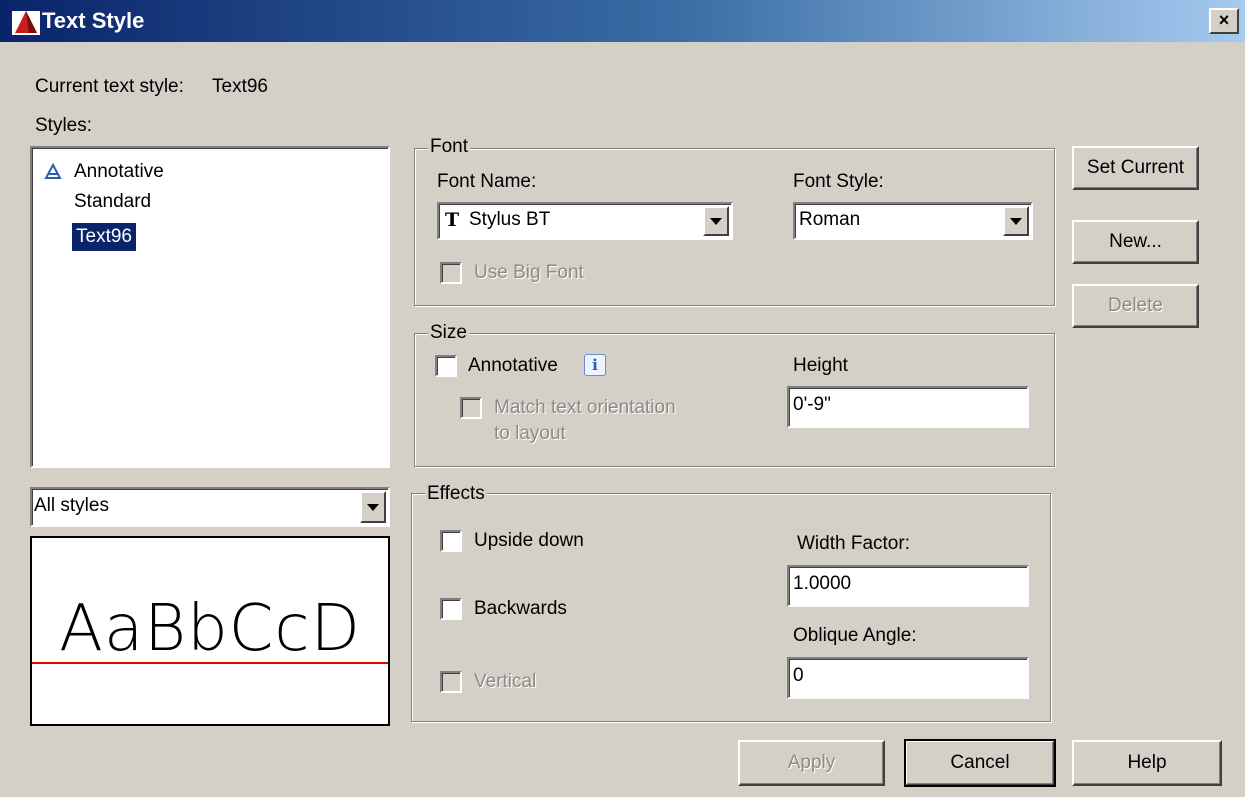 The width and height of the screenshot is (1245, 797). I want to click on current-style-label: Current text style:, so click(109, 86).